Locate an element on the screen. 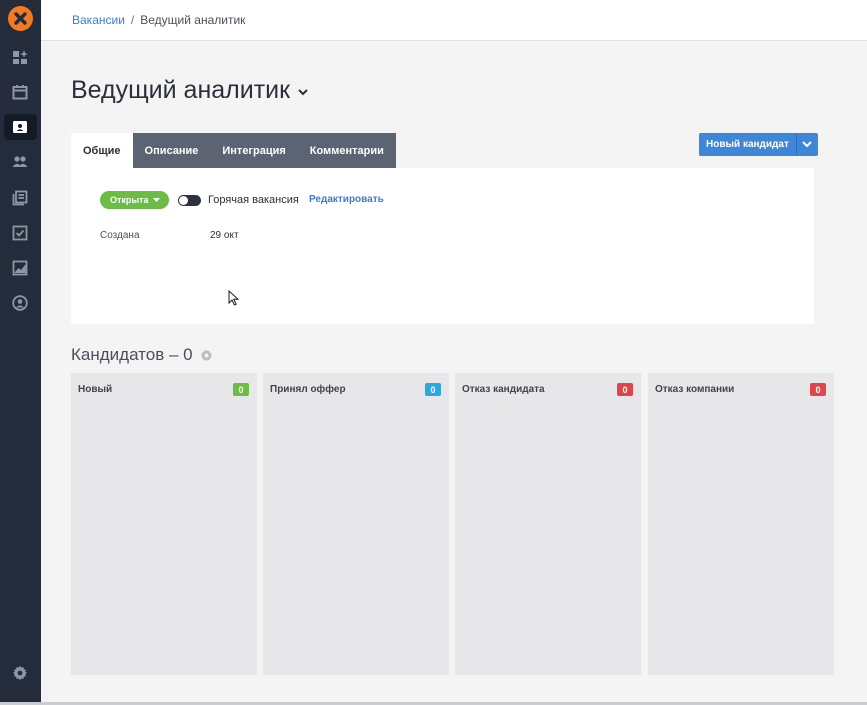 This screenshot has height=705, width=867. column-offer-accepted: Принял оффер 0 is located at coordinates (356, 524).